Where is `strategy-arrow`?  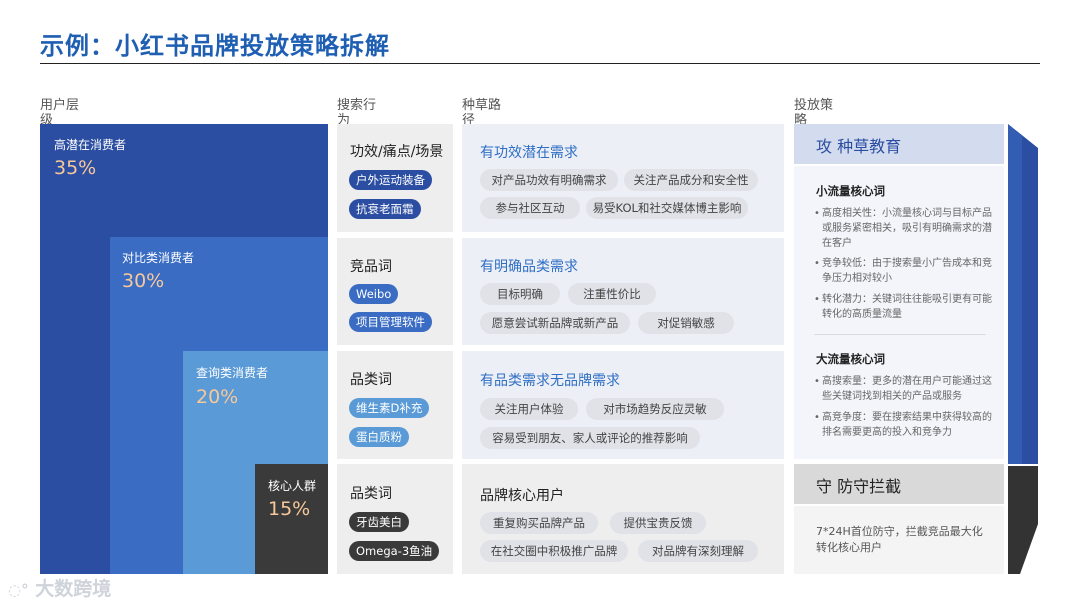 strategy-arrow is located at coordinates (1023, 349).